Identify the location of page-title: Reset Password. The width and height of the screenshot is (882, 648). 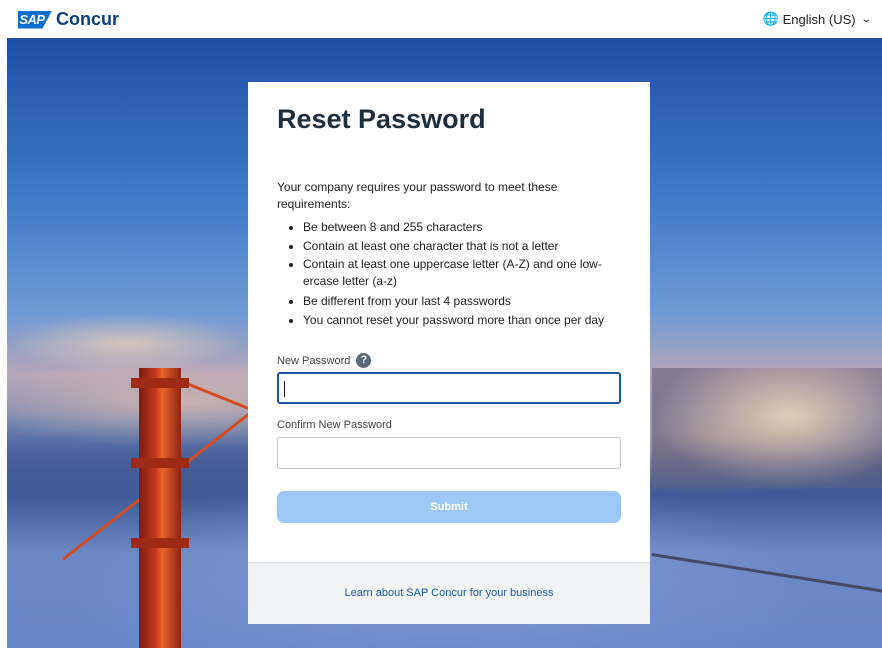
(381, 119).